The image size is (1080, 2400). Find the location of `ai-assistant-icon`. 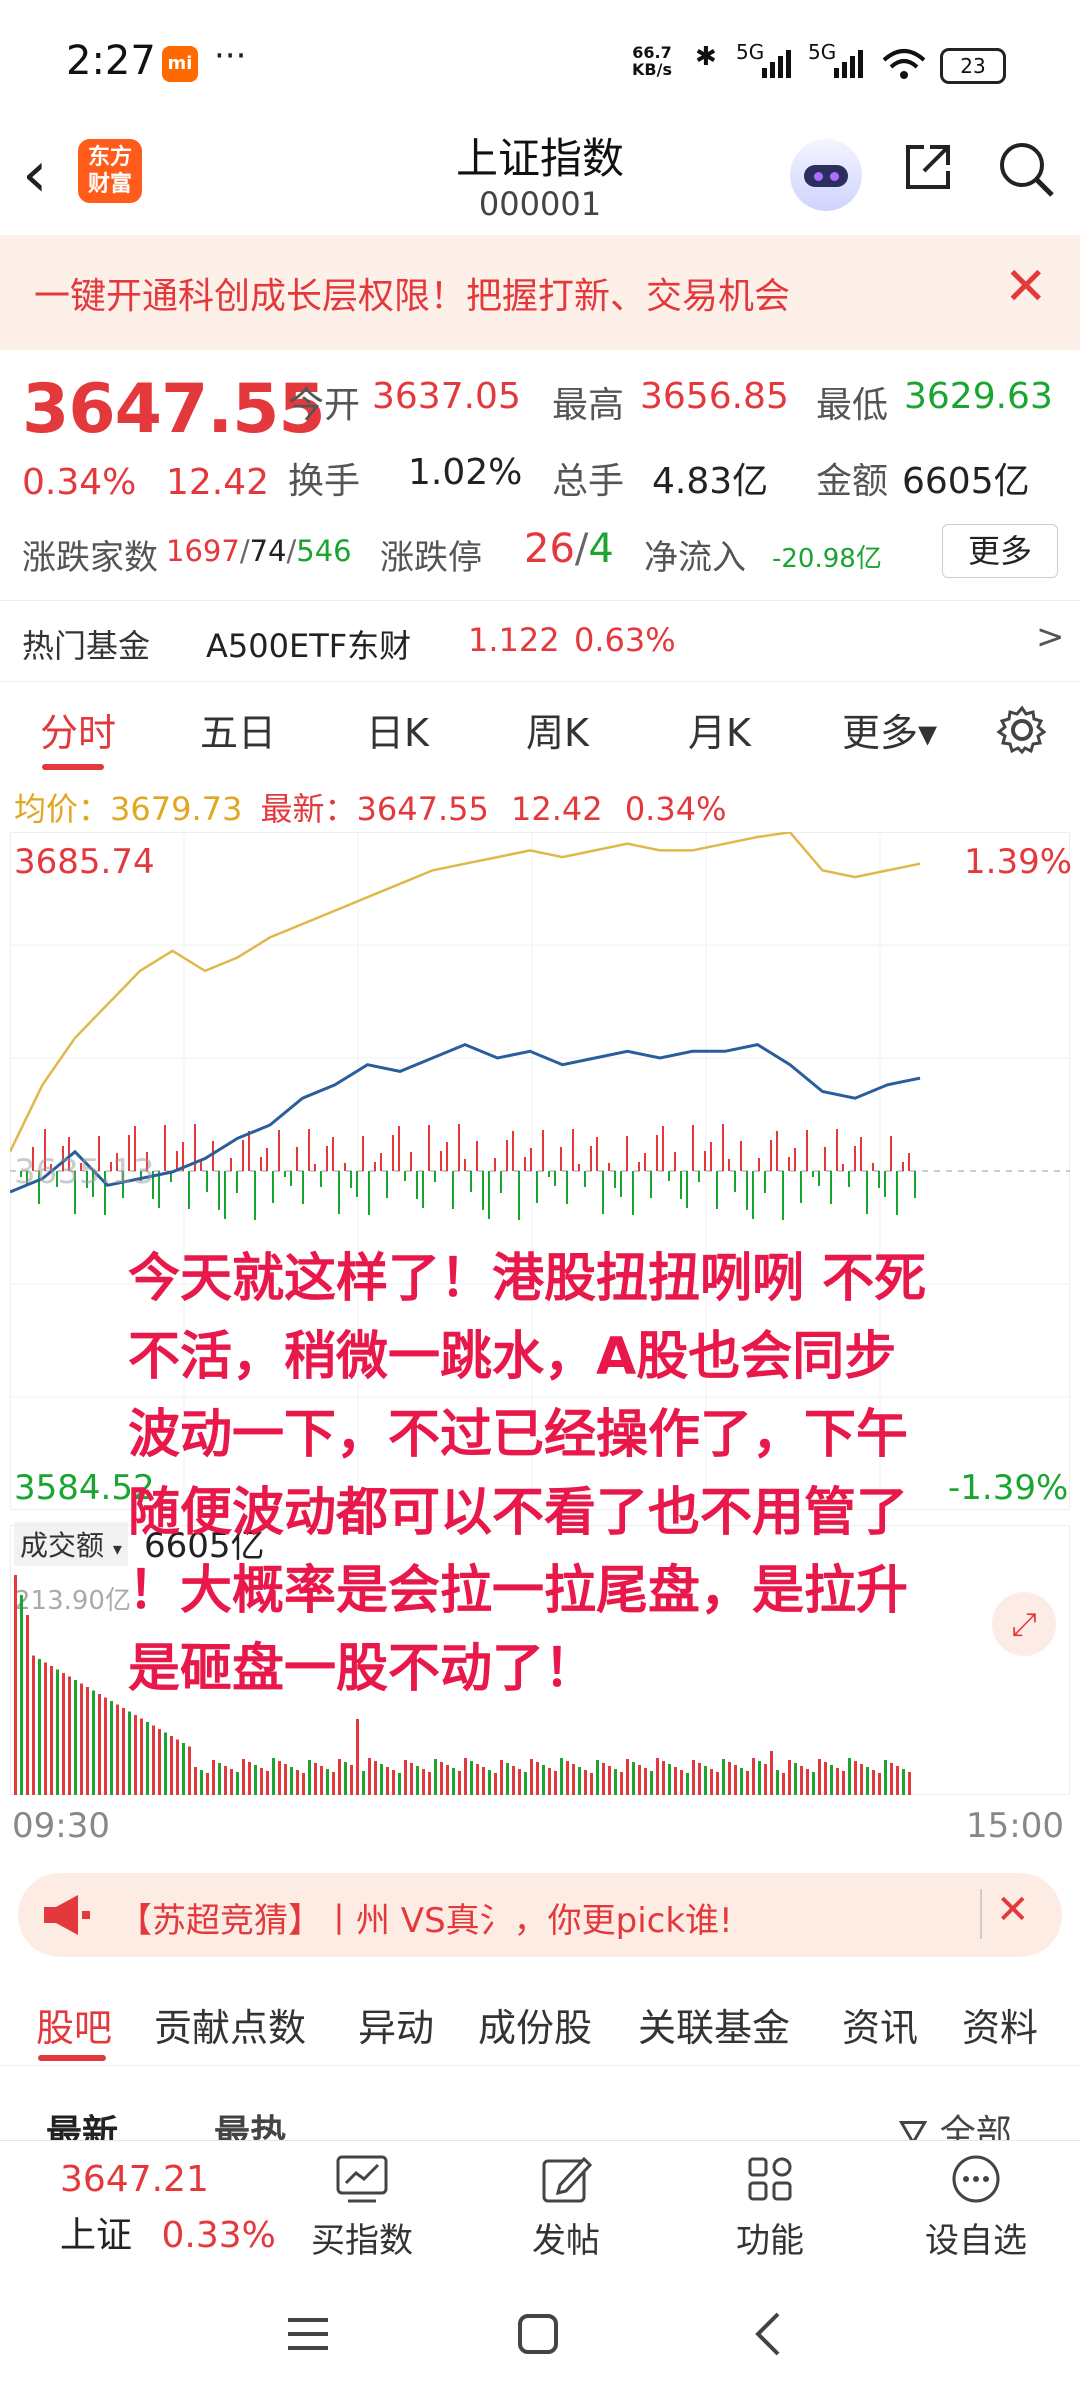

ai-assistant-icon is located at coordinates (826, 175).